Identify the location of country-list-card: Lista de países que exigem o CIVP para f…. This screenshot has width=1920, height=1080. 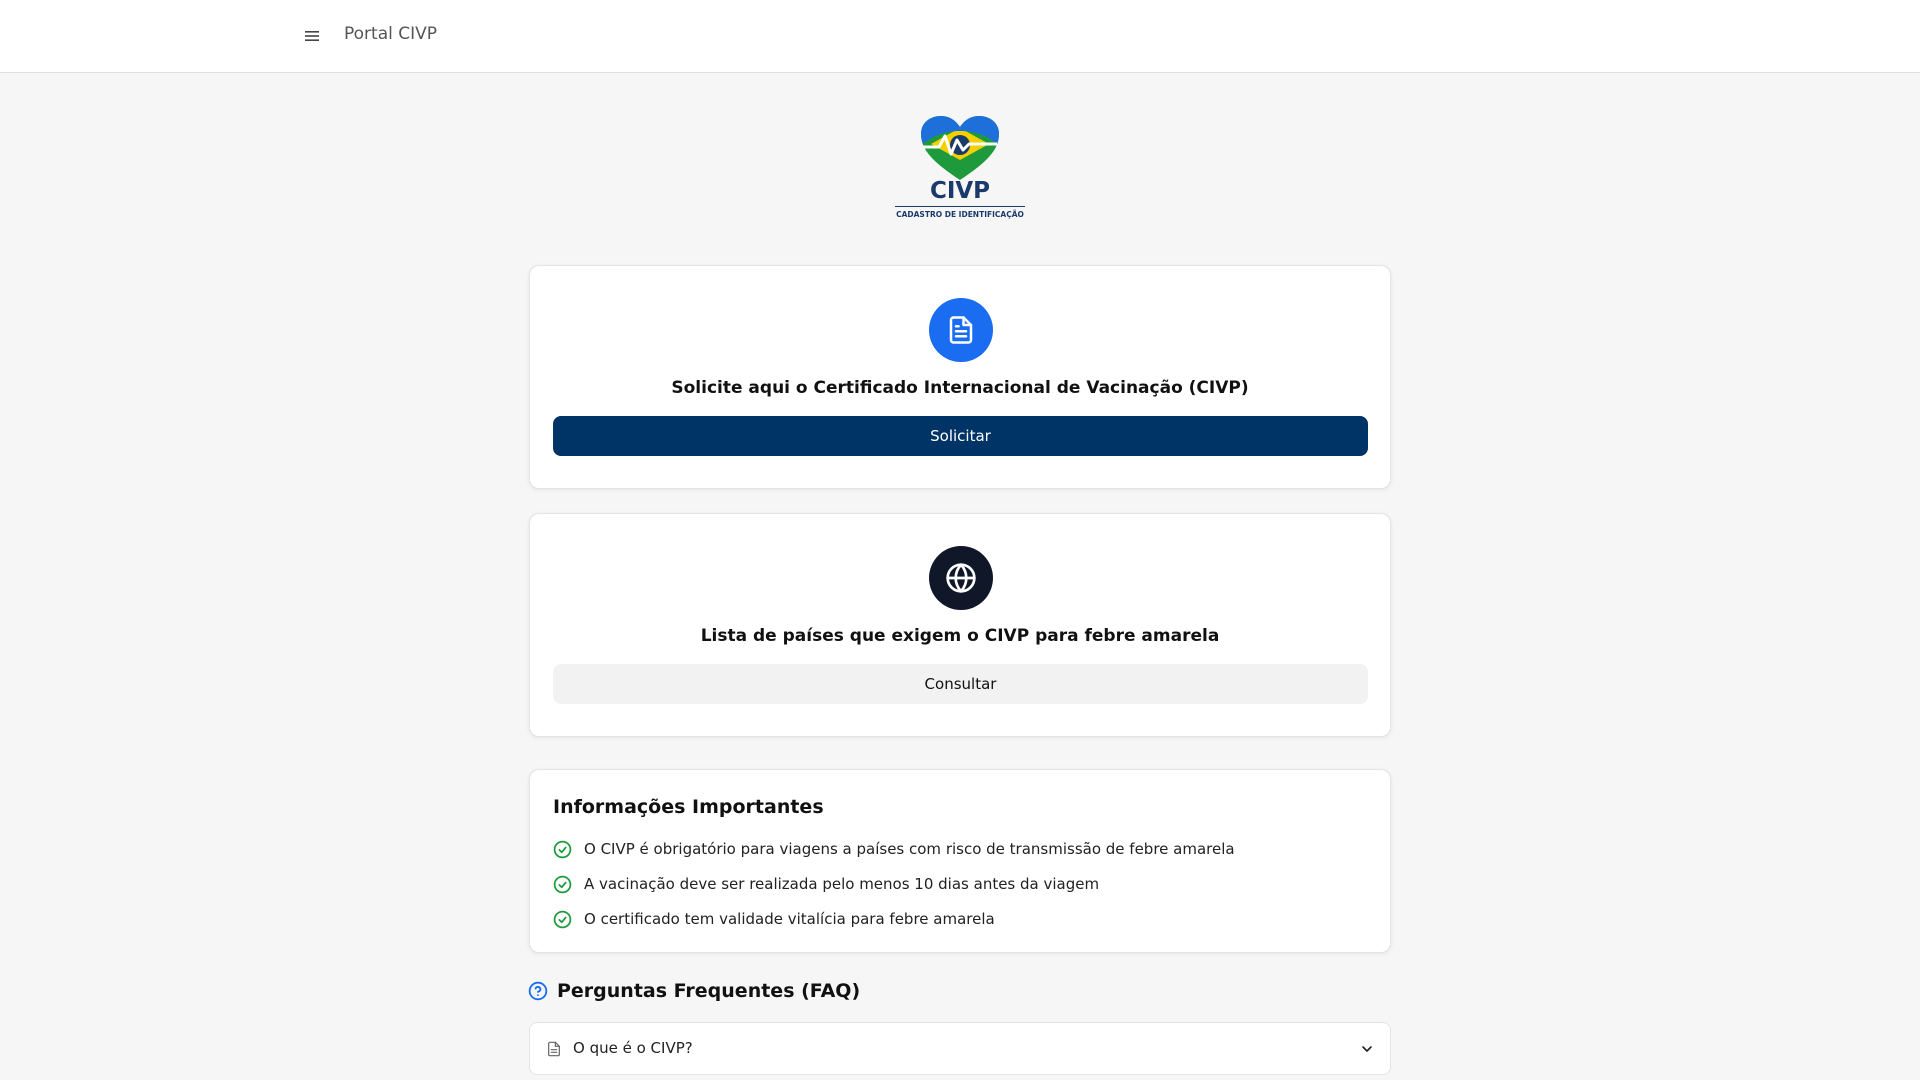
(960, 625).